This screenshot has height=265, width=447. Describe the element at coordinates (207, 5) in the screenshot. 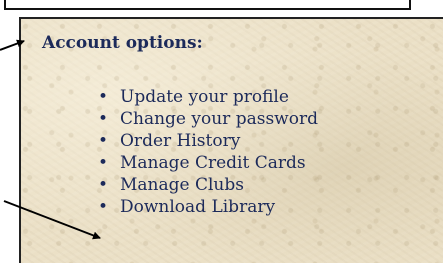

I see `top-frame-box` at that location.